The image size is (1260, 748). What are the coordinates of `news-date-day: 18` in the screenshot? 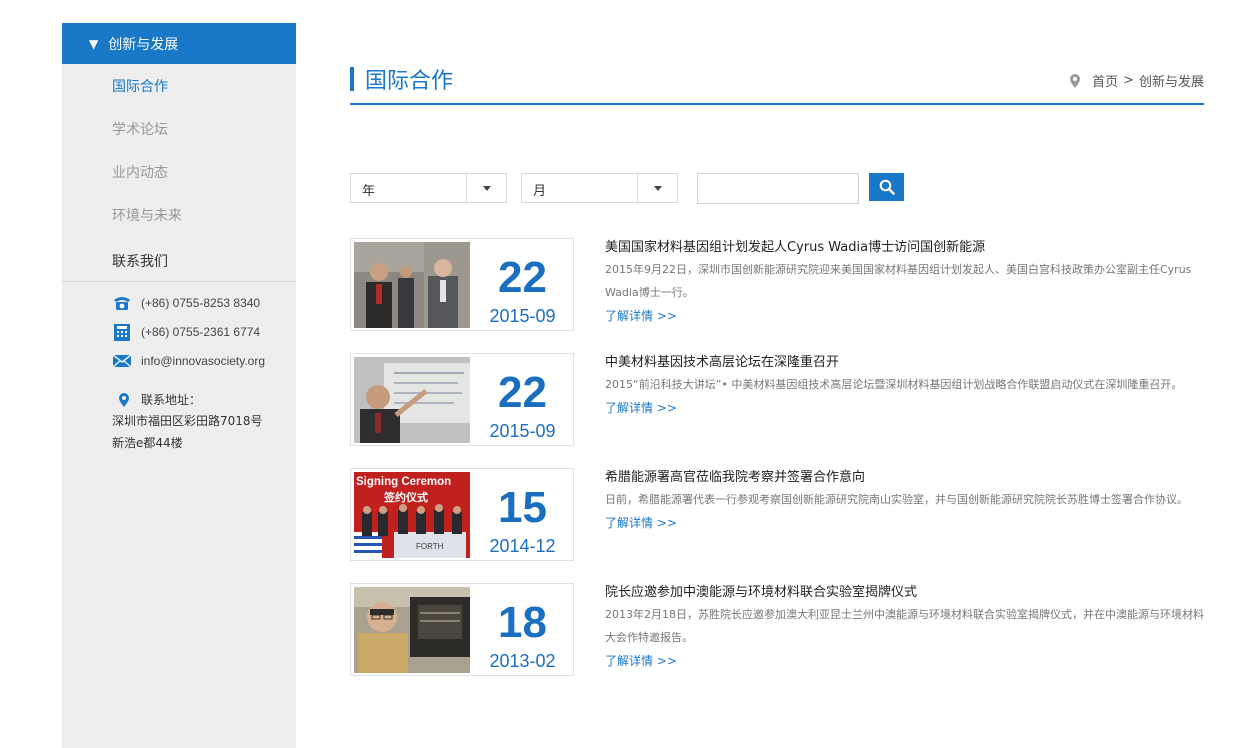 It's located at (522, 622).